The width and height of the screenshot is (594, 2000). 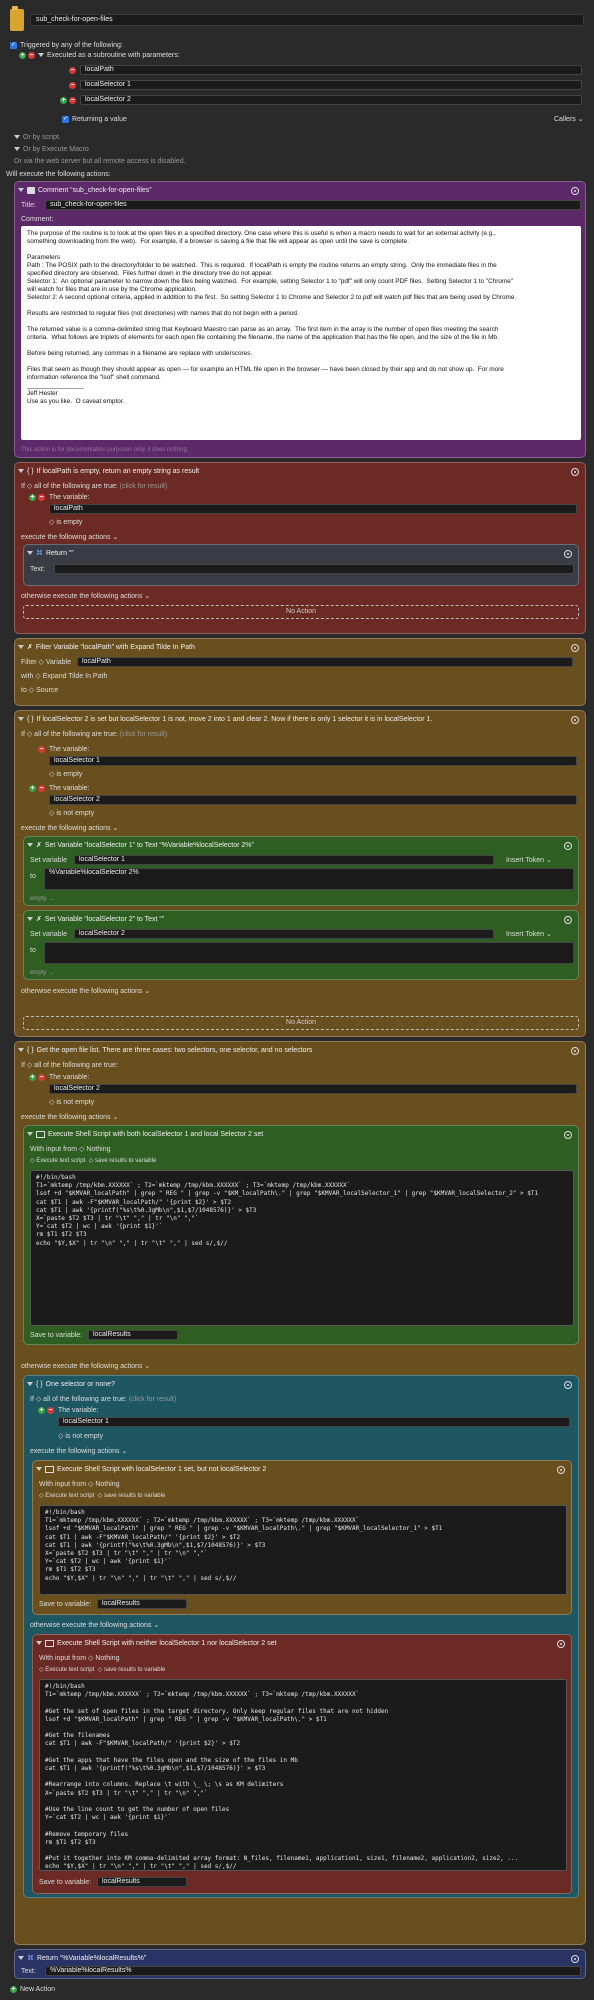 What do you see at coordinates (309, 953) in the screenshot?
I see `set2-value-field` at bounding box center [309, 953].